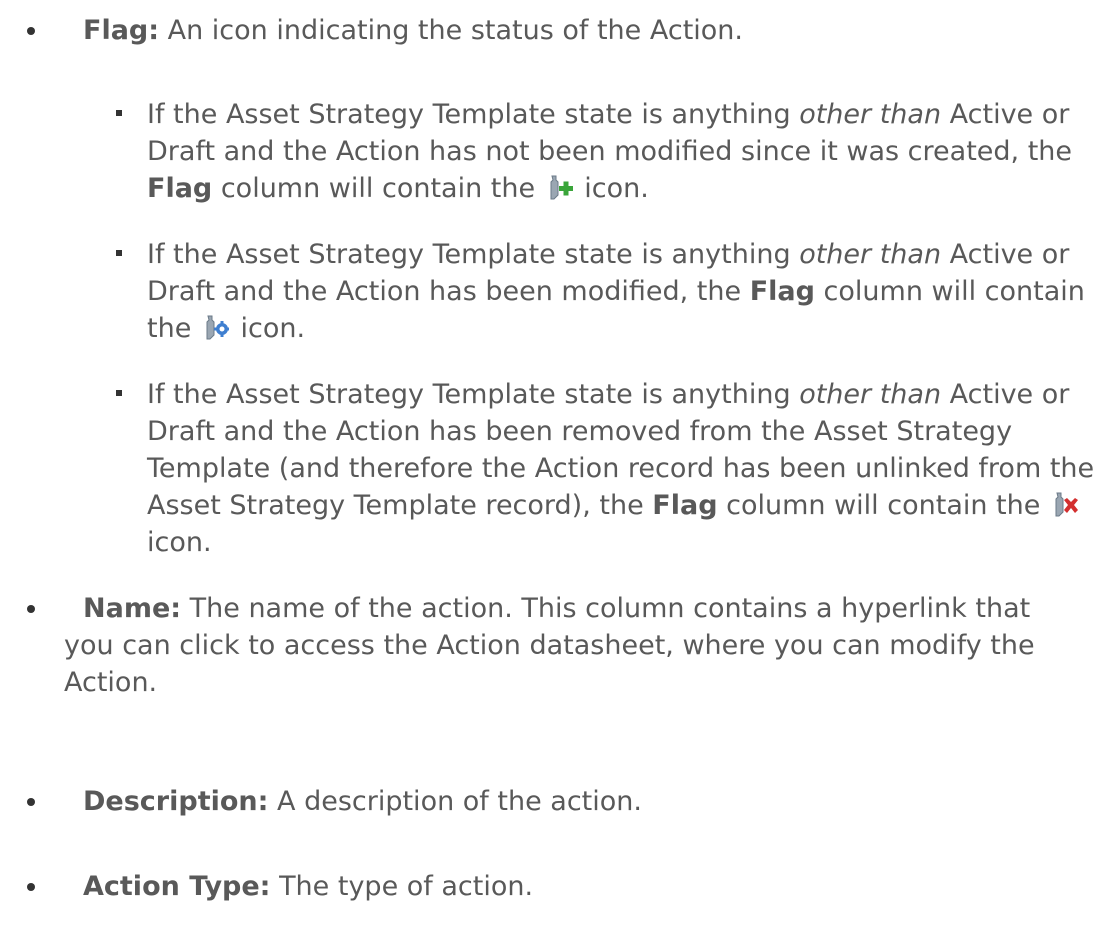  Describe the element at coordinates (217, 327) in the screenshot. I see `wrench-gear-icon` at that location.